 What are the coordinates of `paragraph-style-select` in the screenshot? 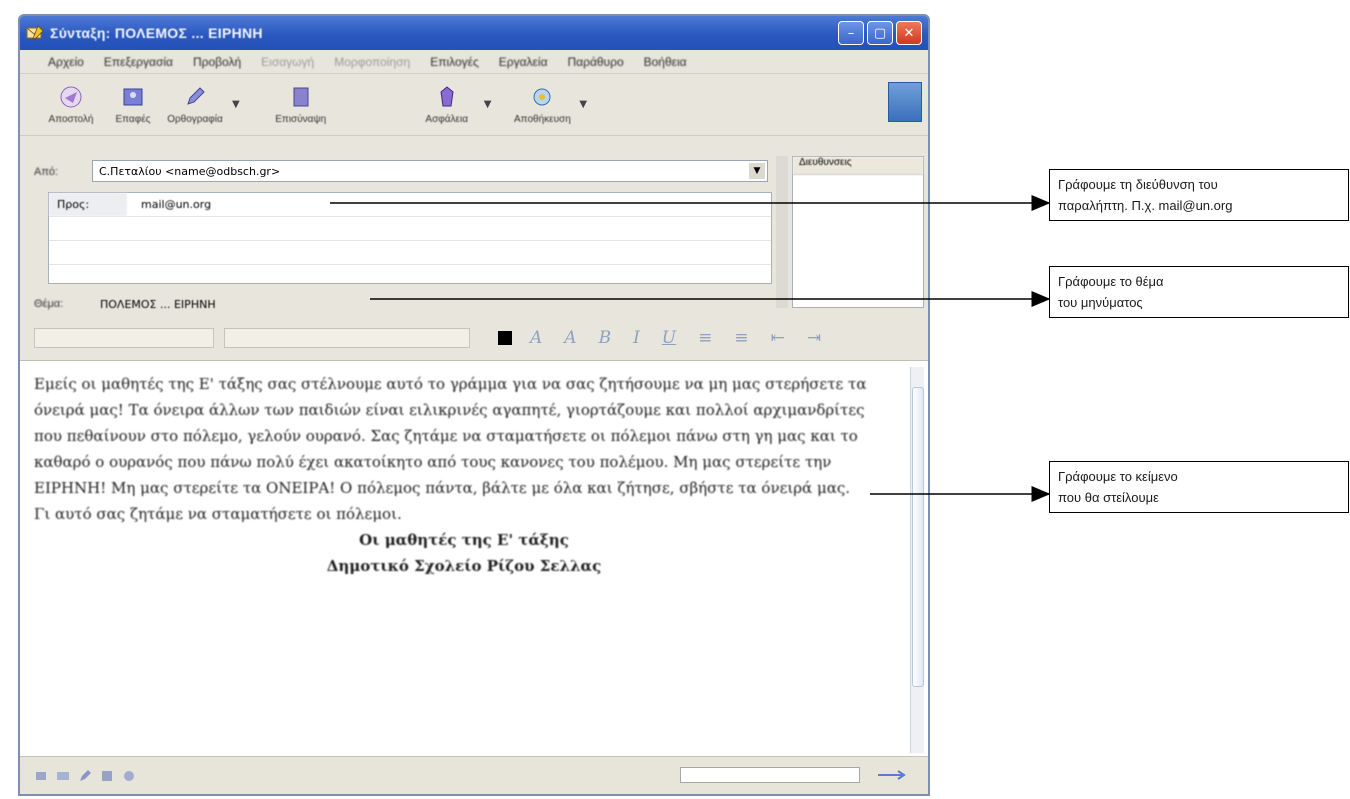 It's located at (124, 338).